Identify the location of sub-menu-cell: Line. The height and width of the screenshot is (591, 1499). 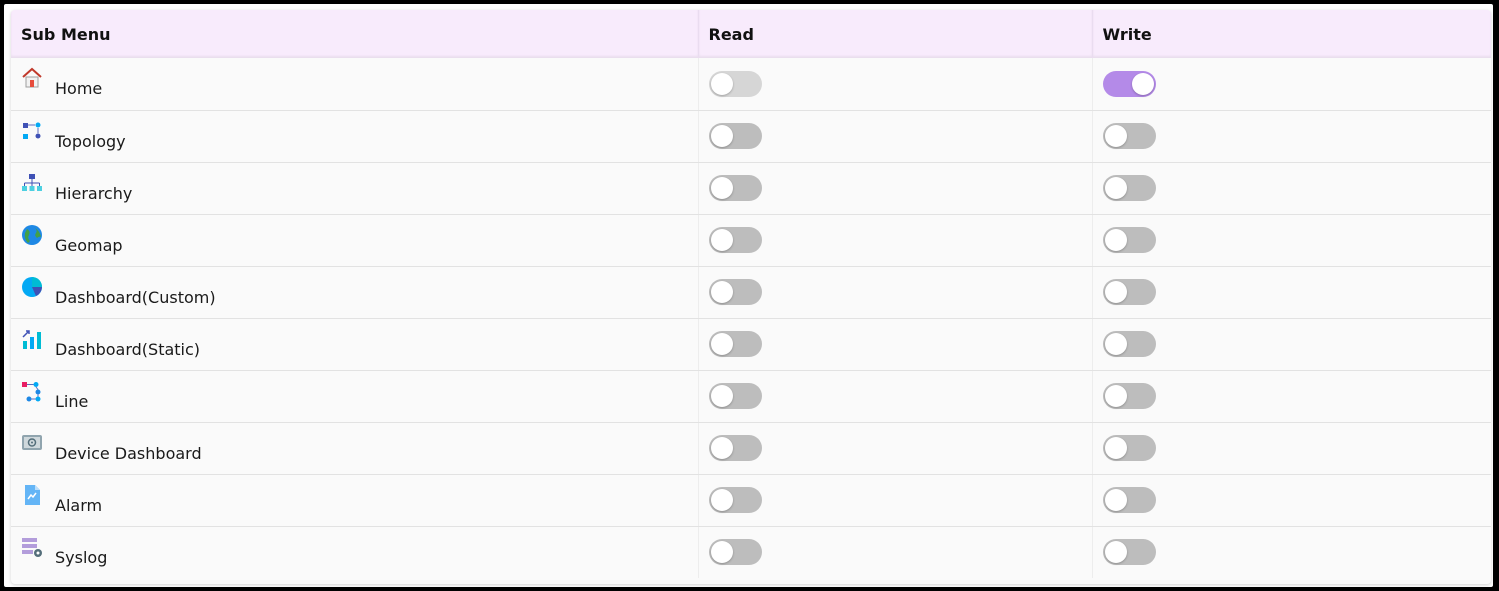
(355, 396).